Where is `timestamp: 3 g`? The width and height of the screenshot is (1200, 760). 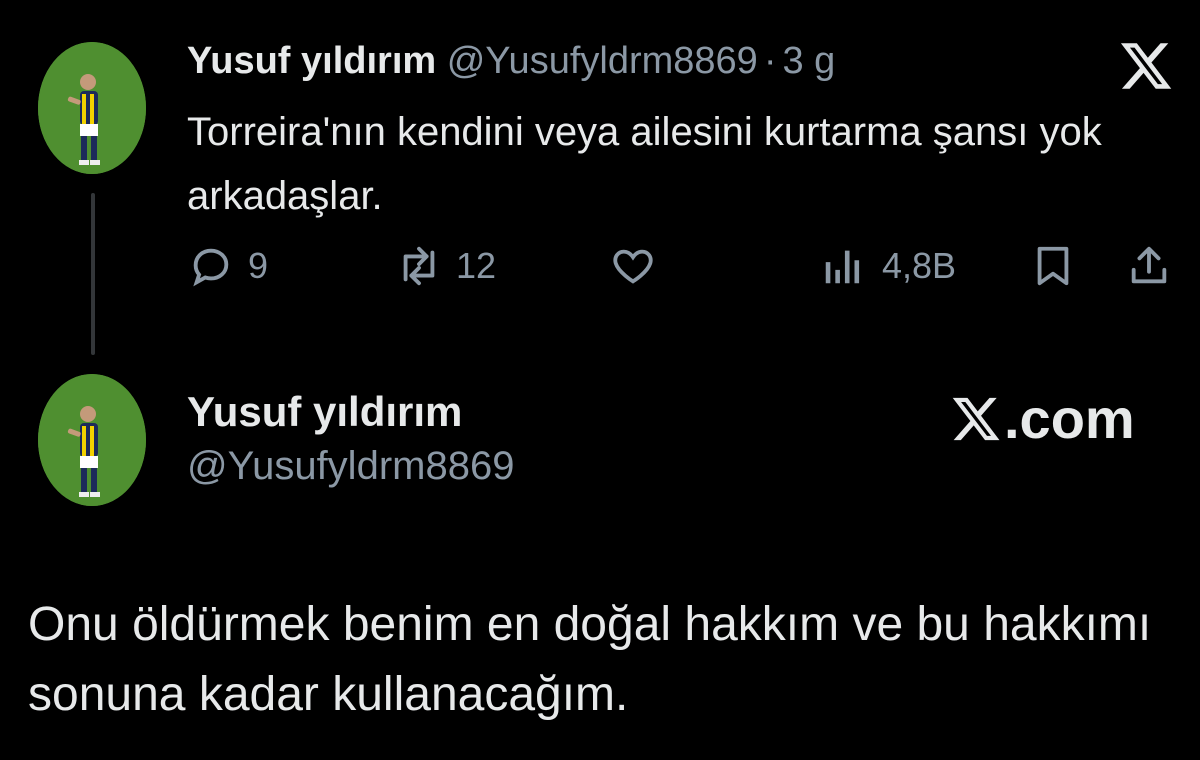 timestamp: 3 g is located at coordinates (808, 61).